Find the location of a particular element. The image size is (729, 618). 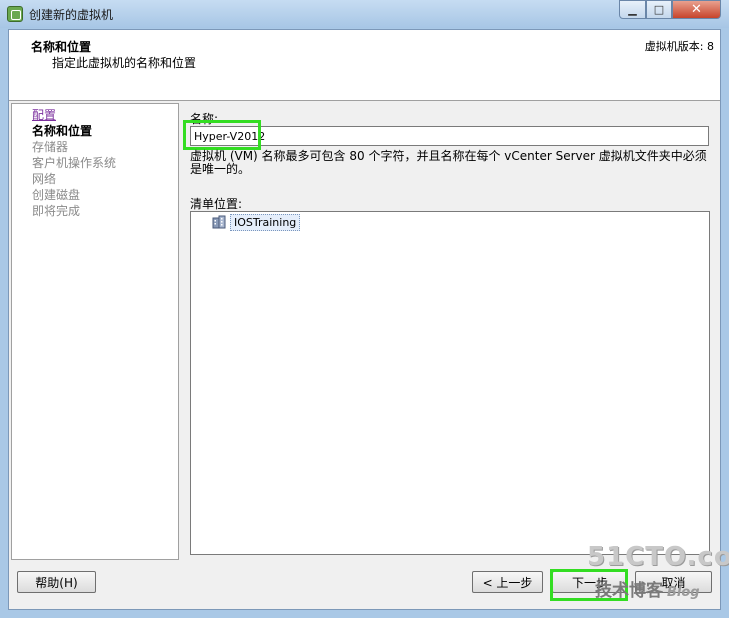

wizard-header: 名称和位置 指定此虚拟机的名称和位置 虚拟机版本: 8 is located at coordinates (364, 65).